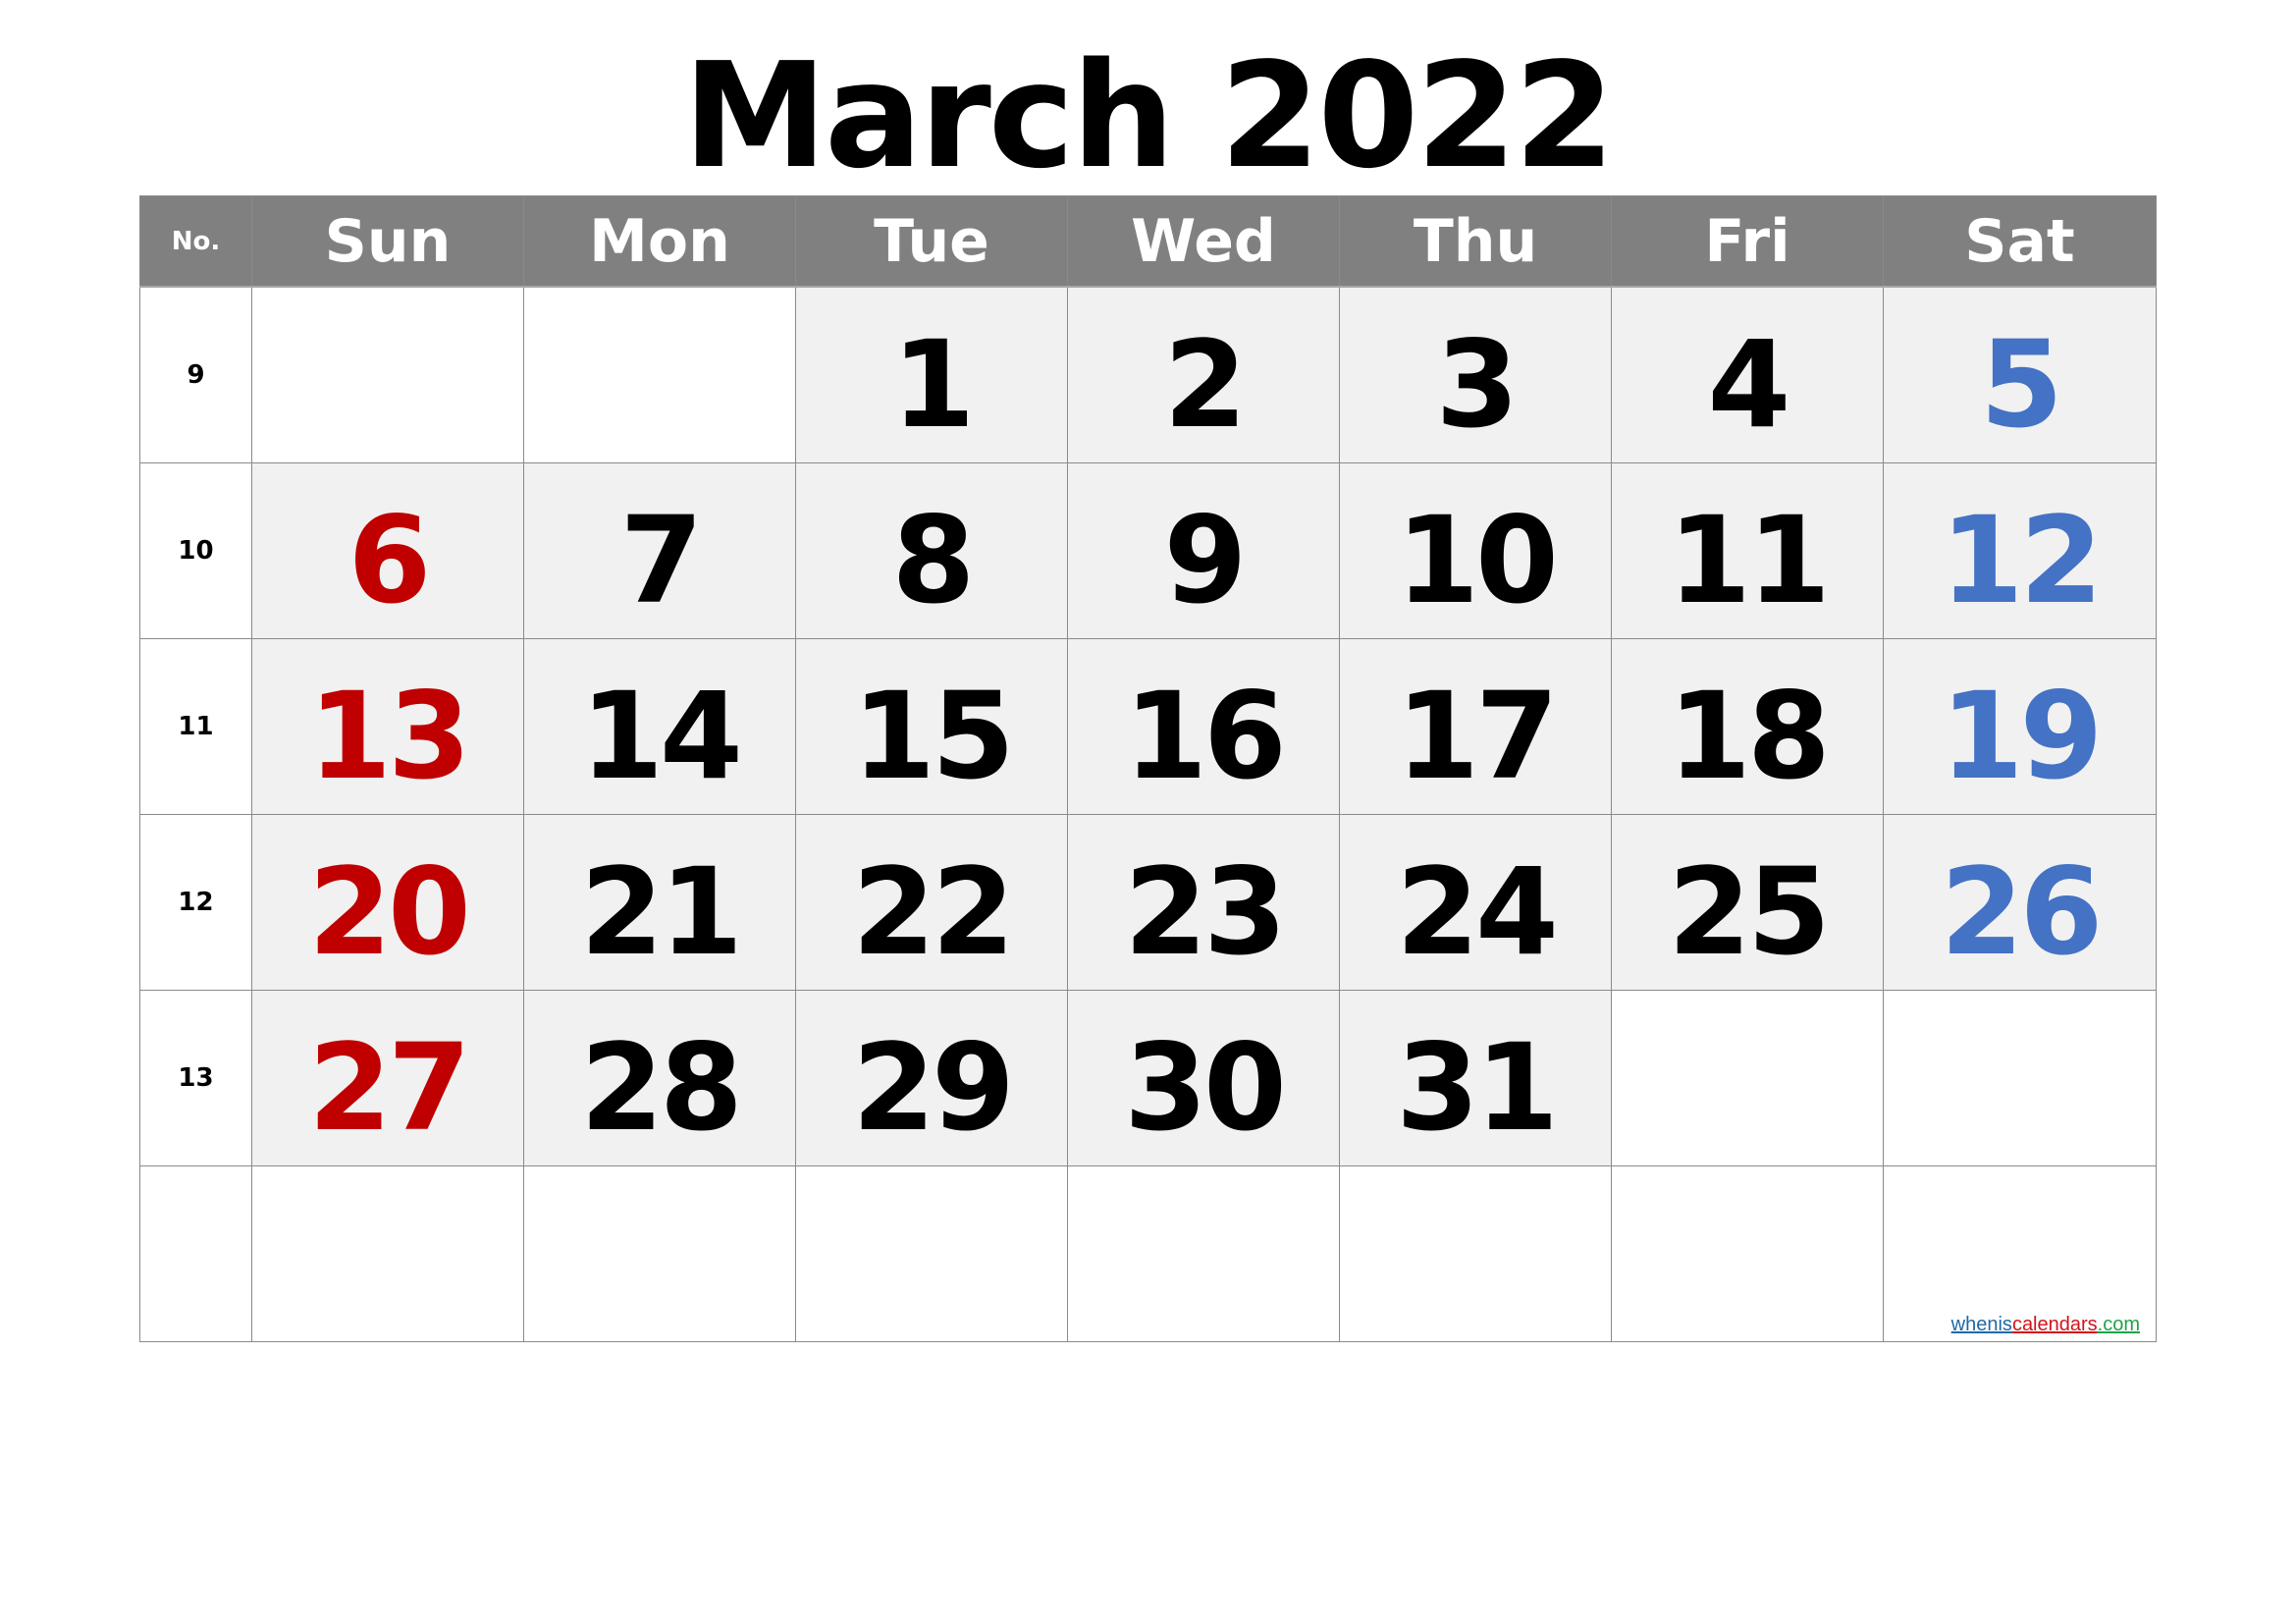  What do you see at coordinates (933, 736) in the screenshot?
I see `day-number: 15` at bounding box center [933, 736].